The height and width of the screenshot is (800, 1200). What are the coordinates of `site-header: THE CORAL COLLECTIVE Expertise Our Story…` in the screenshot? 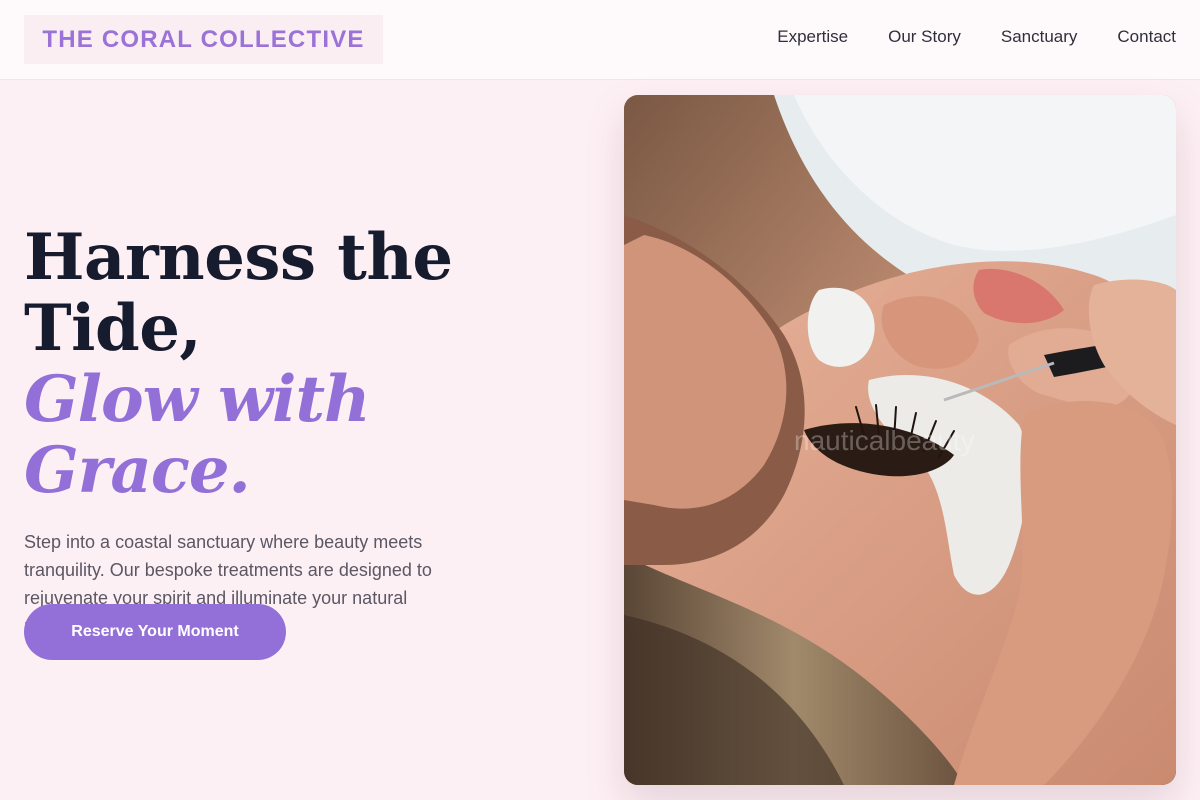 It's located at (600, 40).